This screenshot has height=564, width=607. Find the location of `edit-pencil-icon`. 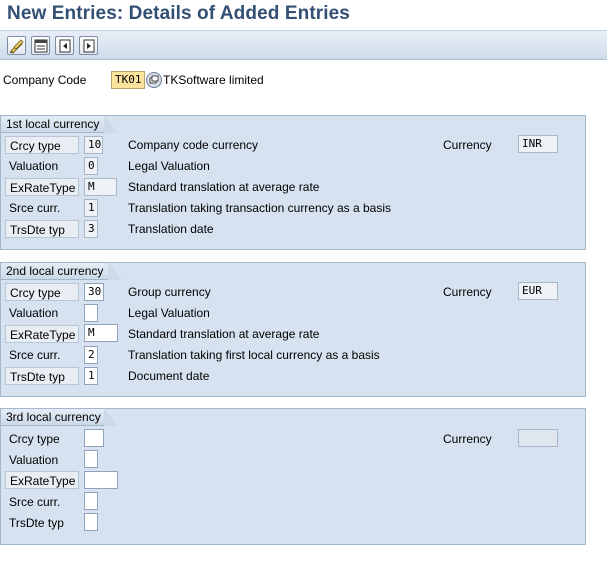

edit-pencil-icon is located at coordinates (16, 45).